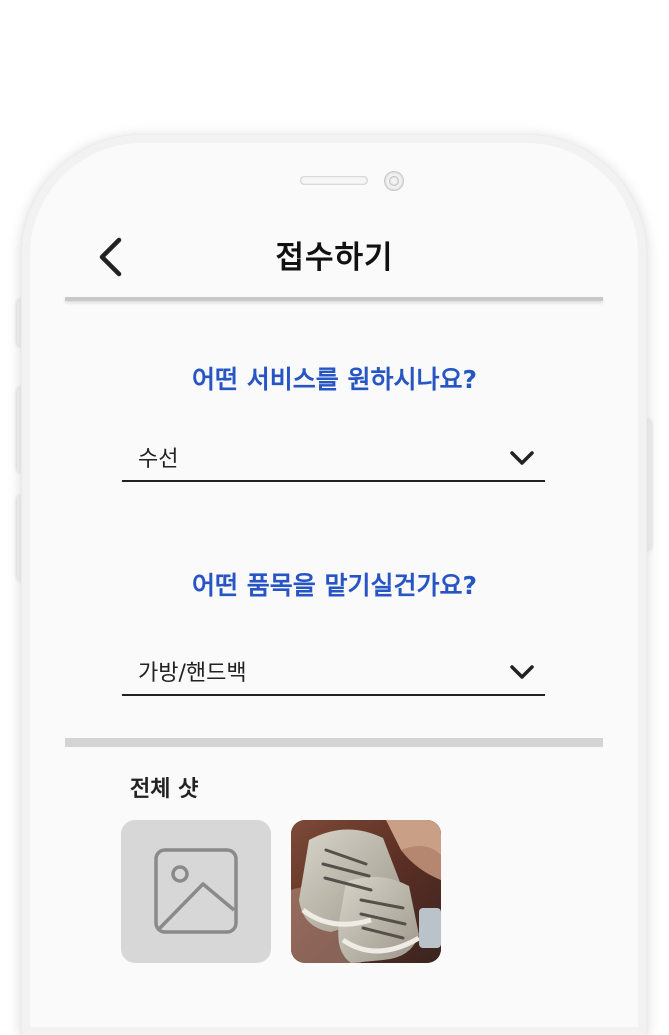 The height and width of the screenshot is (1035, 669). I want to click on add-photo-button, so click(196, 891).